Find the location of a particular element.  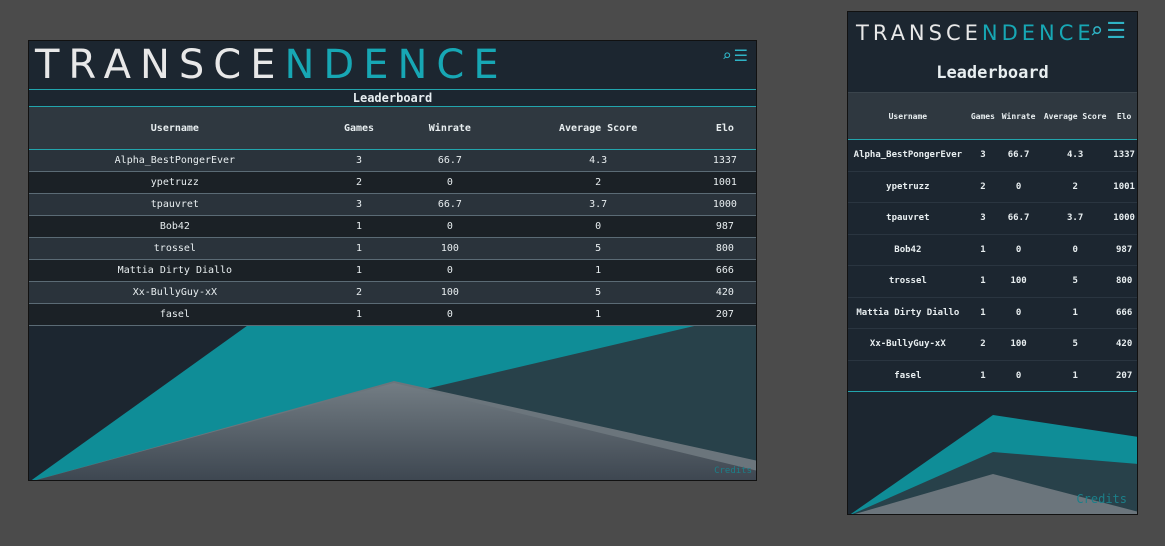

table-cell: trossel is located at coordinates (908, 281).